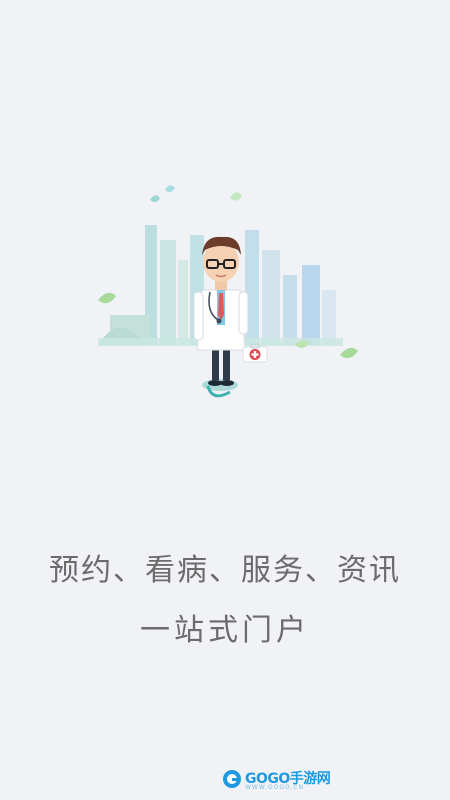  I want to click on tagline-secondary: 一站式门户, so click(225, 630).